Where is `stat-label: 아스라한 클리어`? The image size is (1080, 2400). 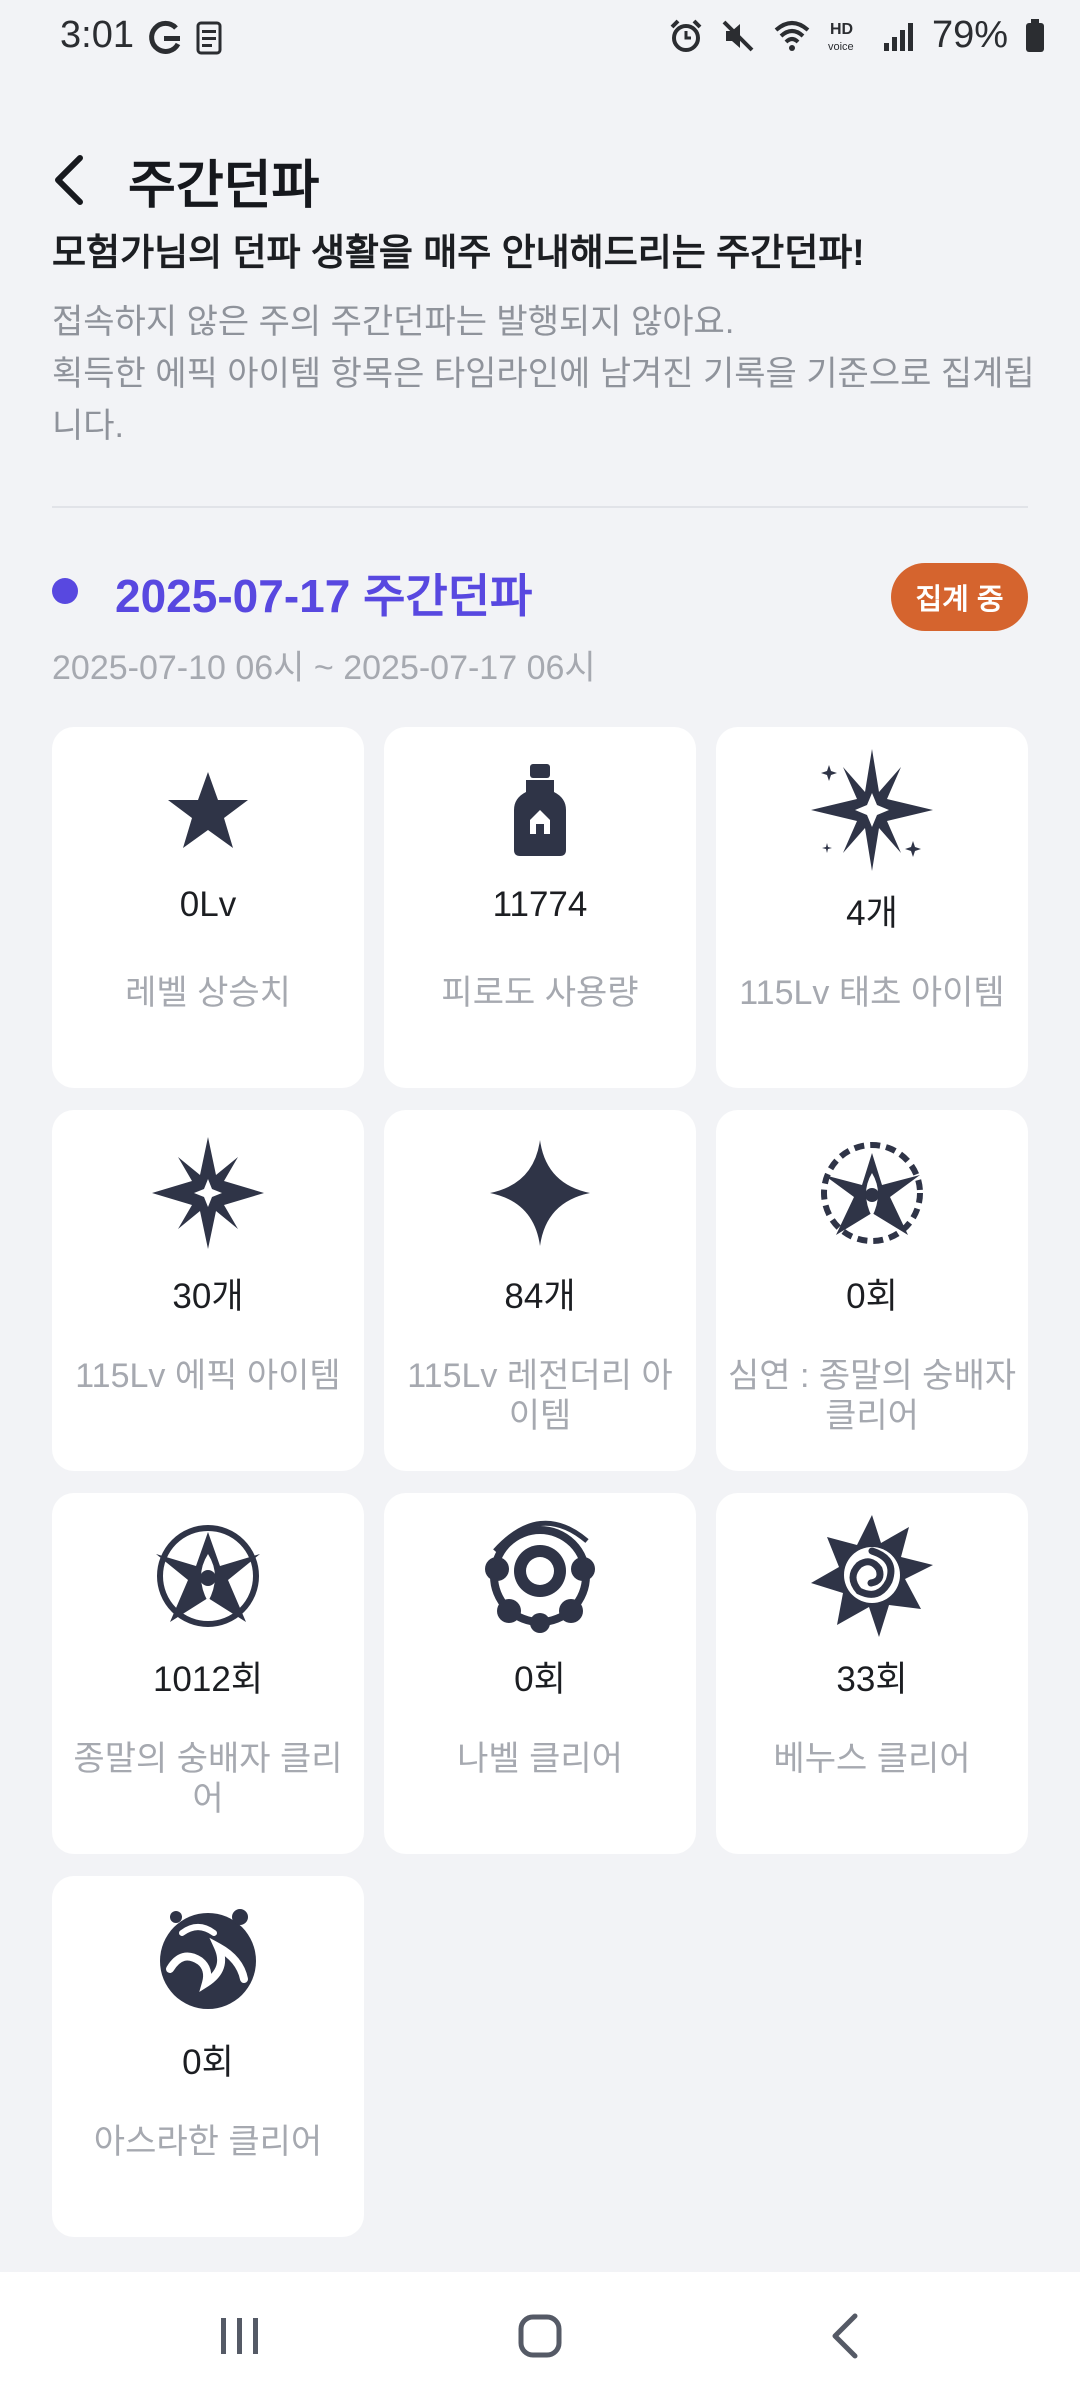 stat-label: 아스라한 클리어 is located at coordinates (208, 2142).